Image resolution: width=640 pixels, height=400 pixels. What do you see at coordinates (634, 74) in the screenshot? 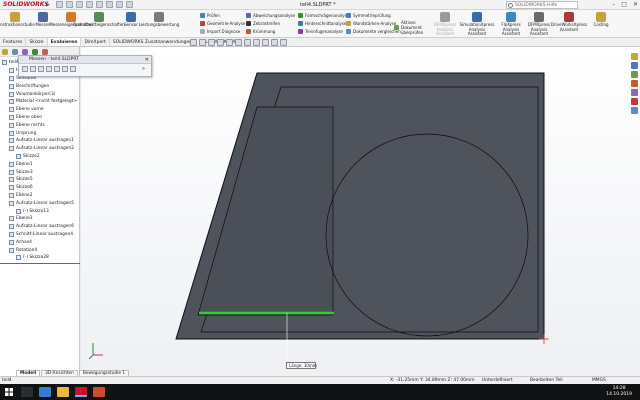
I see `design-library-icon` at bounding box center [634, 74].